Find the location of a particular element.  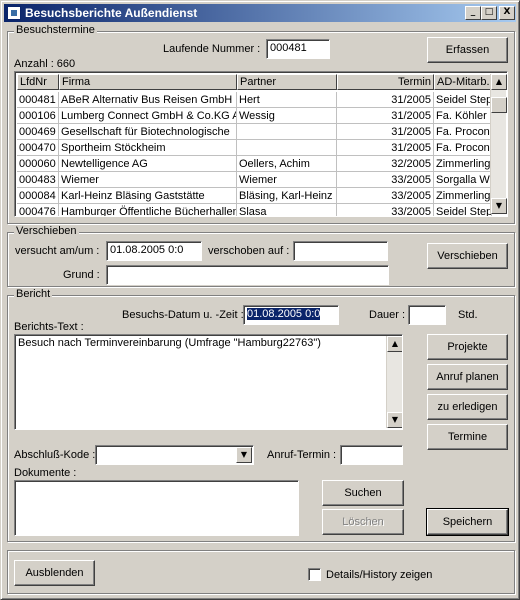

table-cell: 000481 is located at coordinates (38, 100).